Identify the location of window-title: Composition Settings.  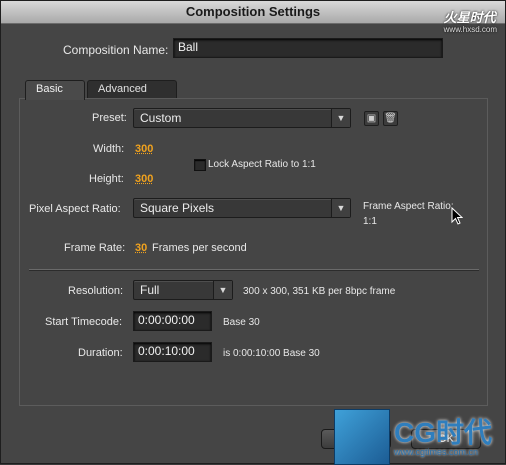
(253, 12).